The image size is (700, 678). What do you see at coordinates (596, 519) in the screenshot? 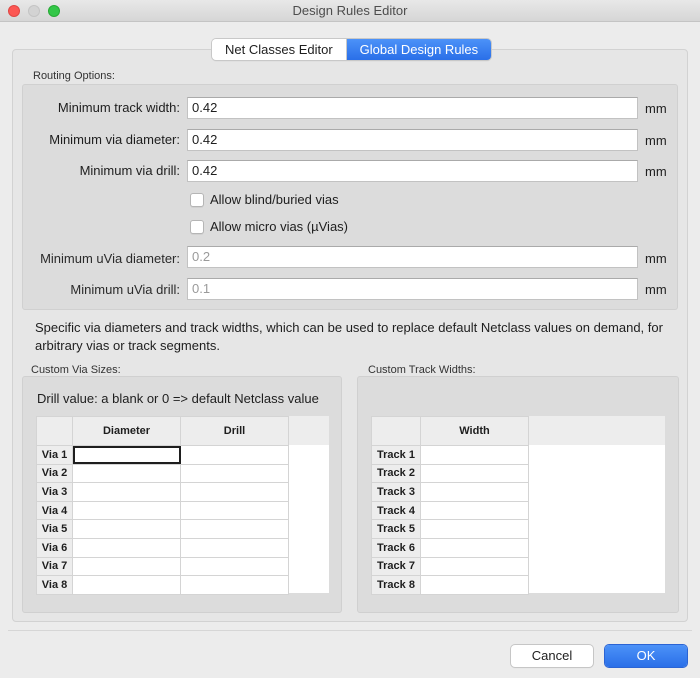
I see `track-grid-filler` at bounding box center [596, 519].